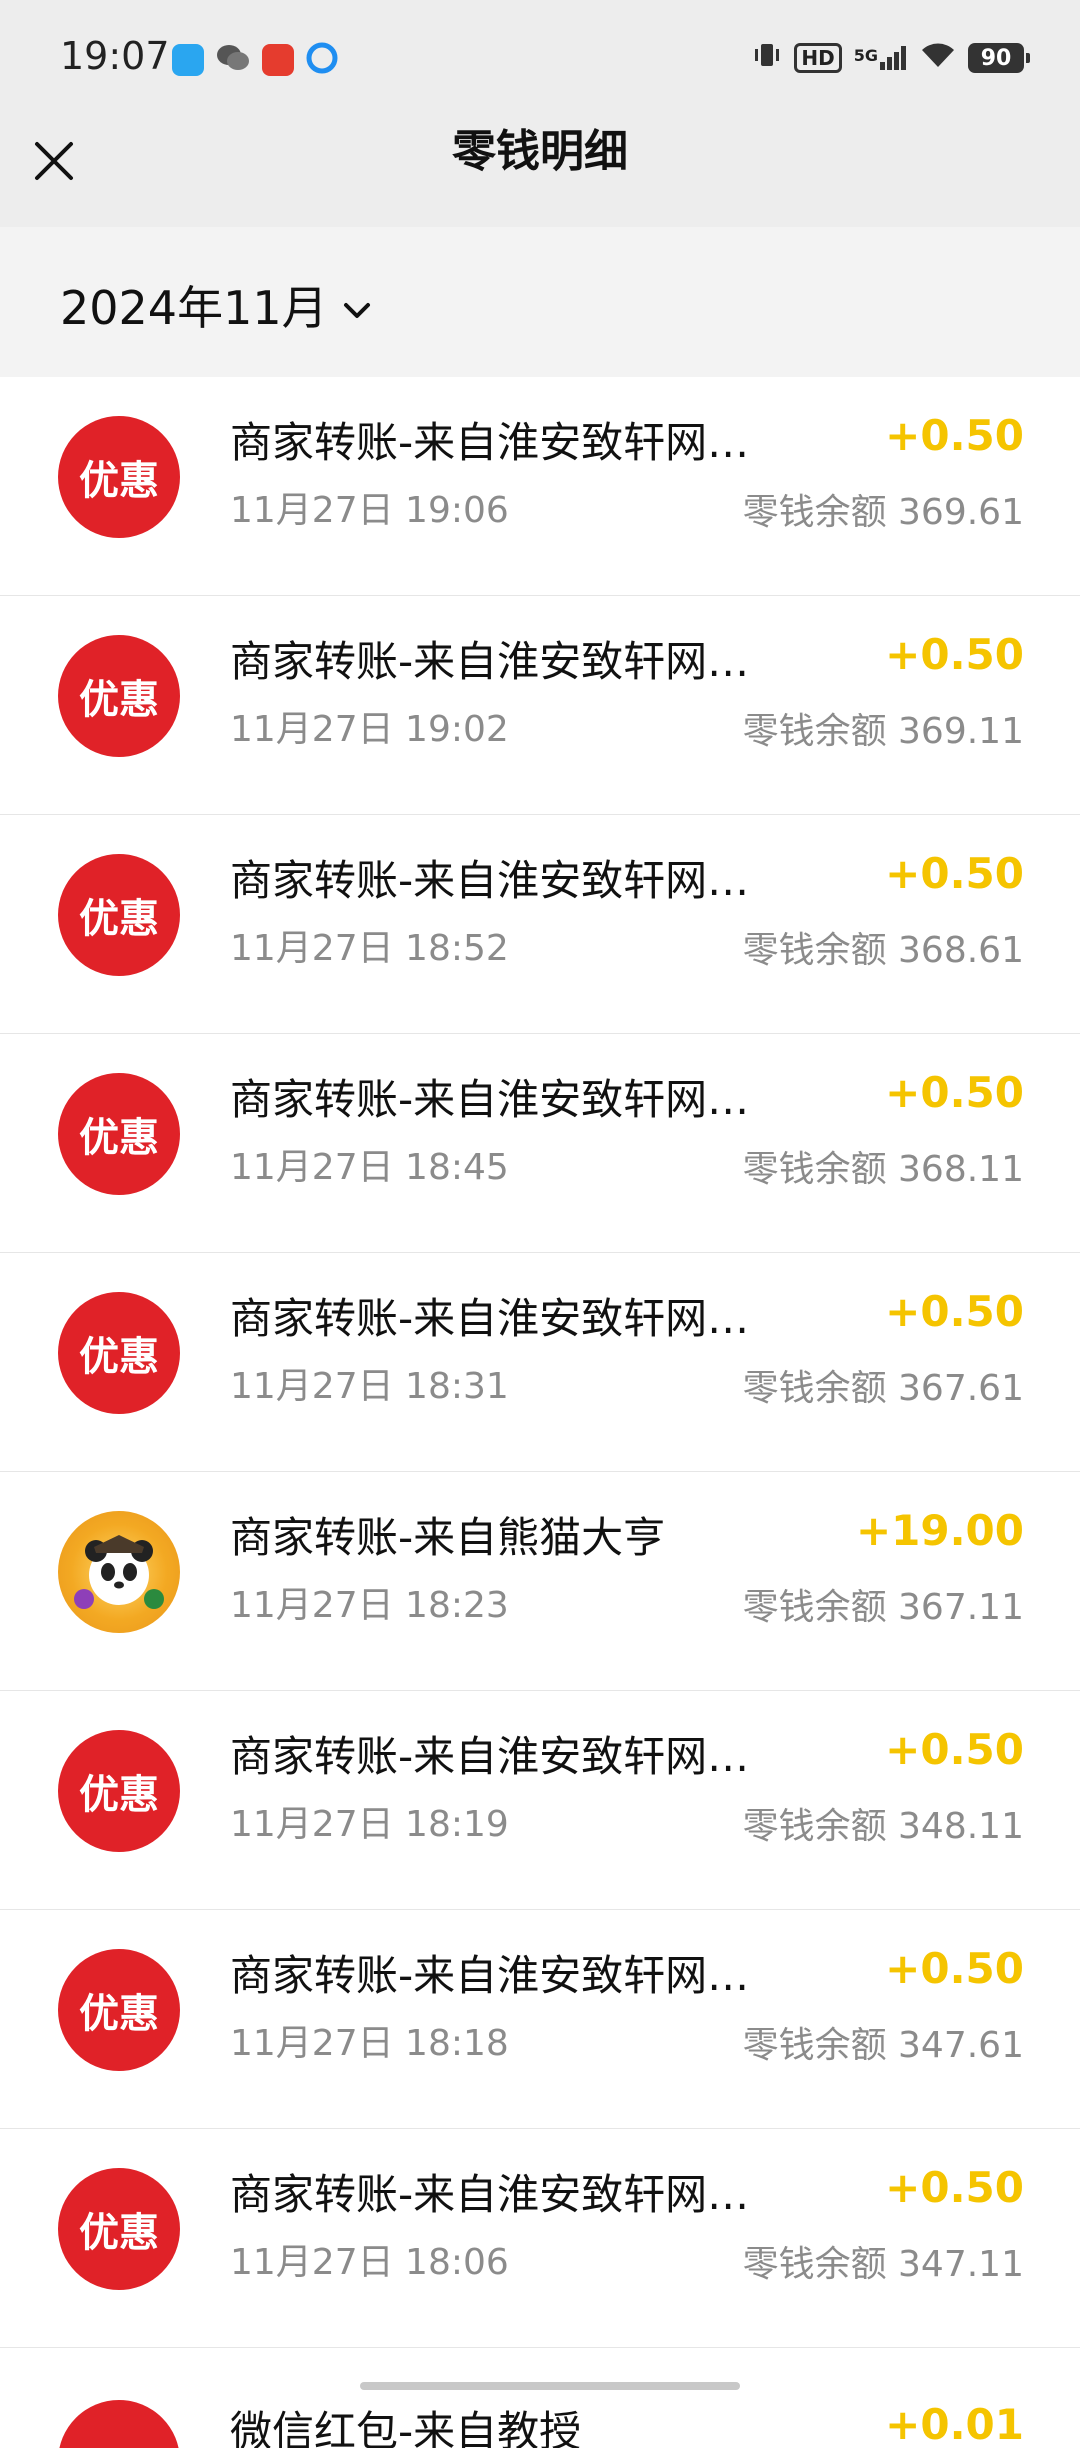  Describe the element at coordinates (767, 58) in the screenshot. I see `vibrate-icon` at that location.